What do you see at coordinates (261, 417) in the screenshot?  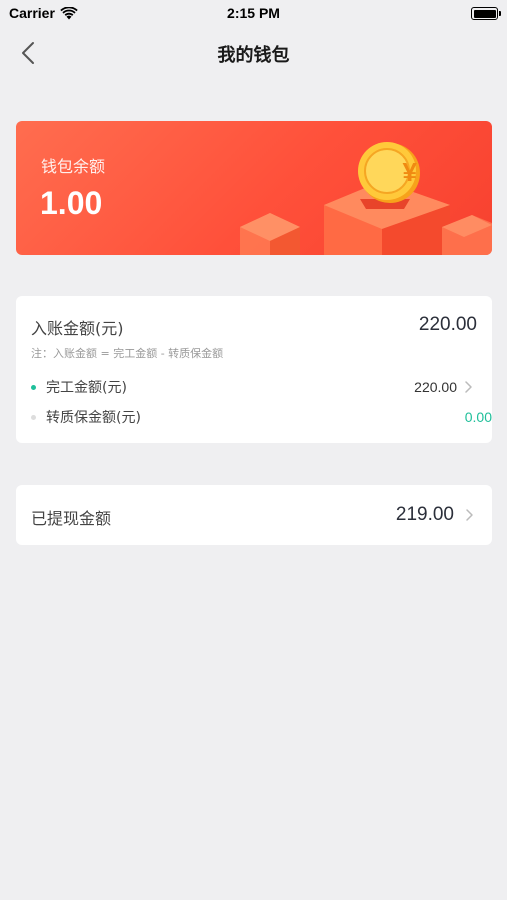 I see `warranty-amount-row: 转质保金额(元) 0.00` at bounding box center [261, 417].